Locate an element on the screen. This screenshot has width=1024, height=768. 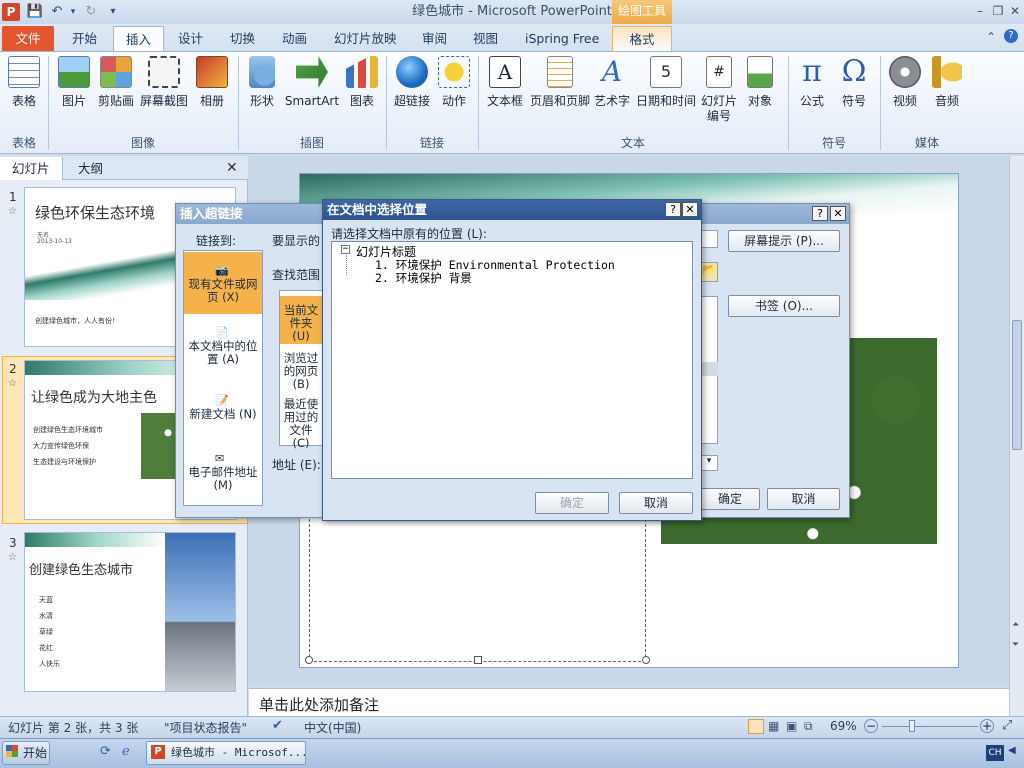
zoom-slider-track is located at coordinates (930, 726).